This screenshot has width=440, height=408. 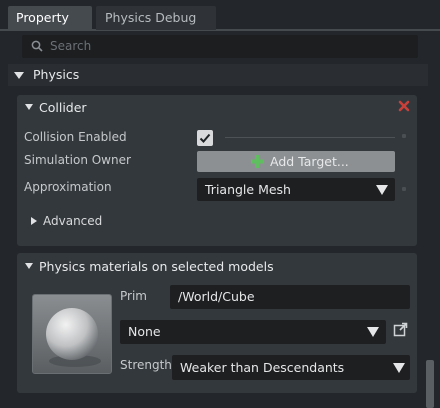 I want to click on strength-label: Strength, so click(x=146, y=365).